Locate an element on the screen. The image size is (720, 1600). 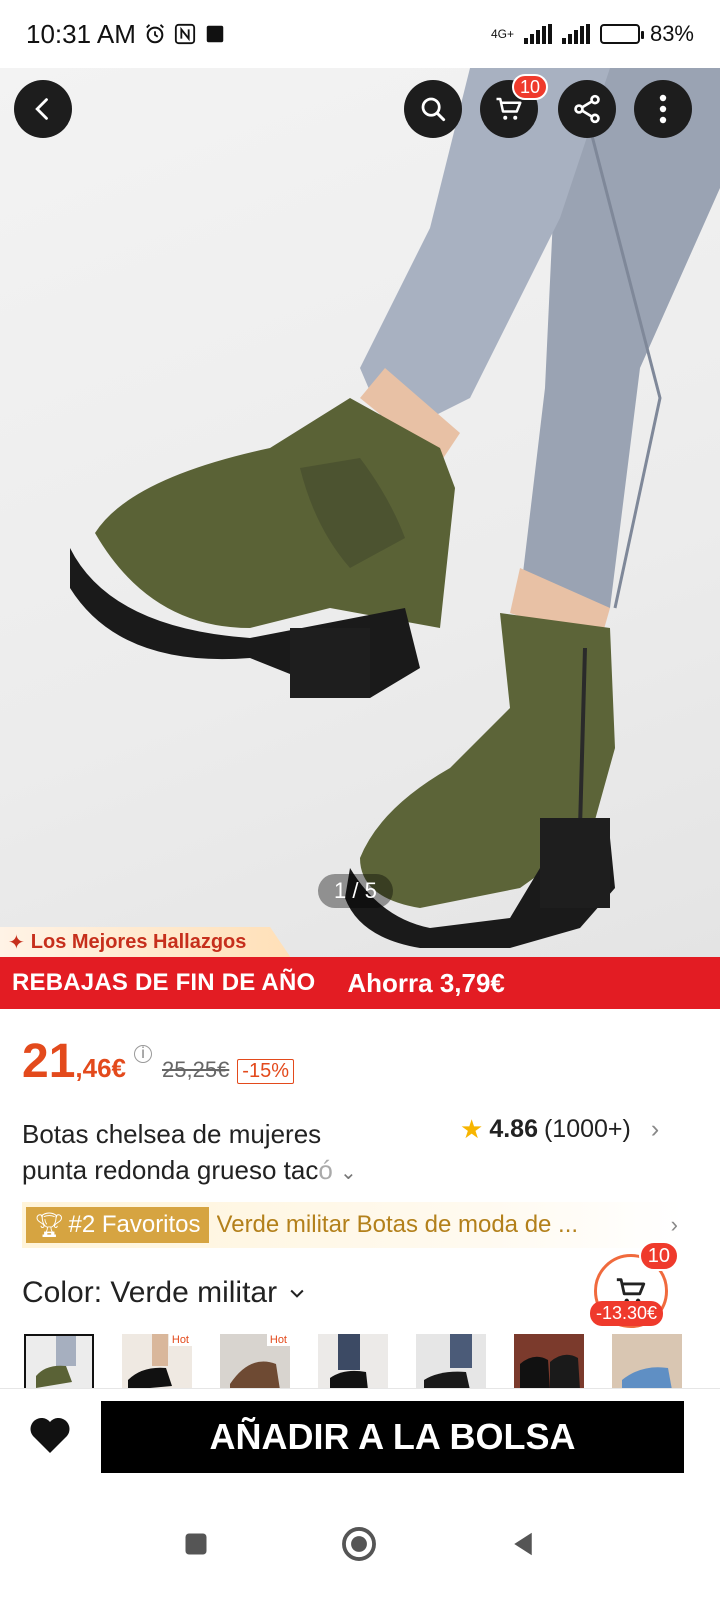
bottom-action-bar: AÑADIR A LA BOLSA is located at coordinates (360, 1438).